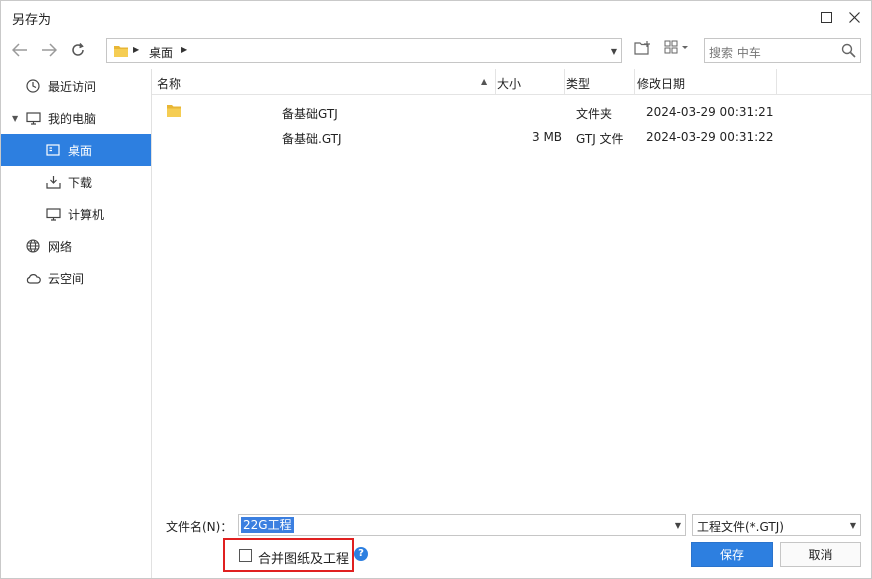 The width and height of the screenshot is (872, 579). Describe the element at coordinates (484, 81) in the screenshot. I see `sort-asc-icon: ▲` at that location.